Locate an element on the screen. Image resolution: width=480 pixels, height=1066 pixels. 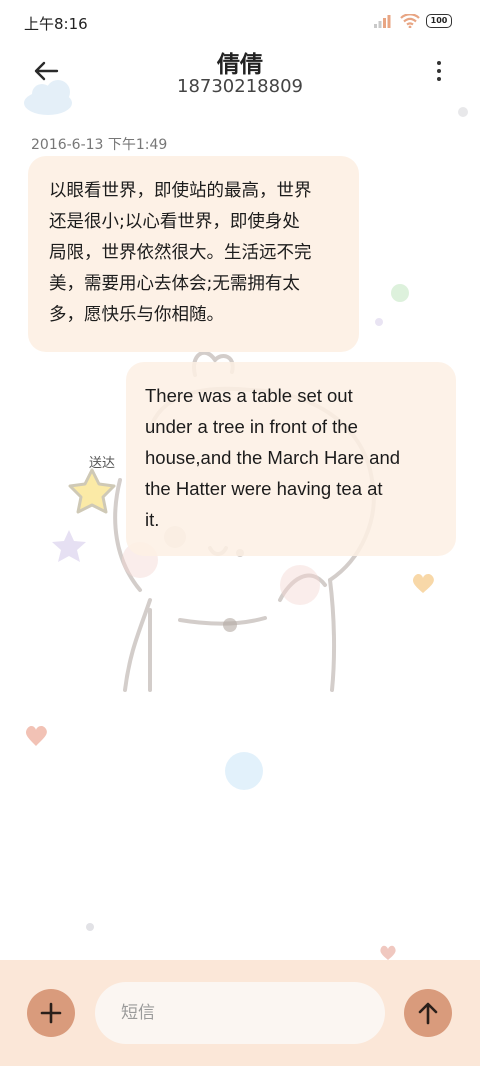
send-arrow-up-icon is located at coordinates (428, 1013).